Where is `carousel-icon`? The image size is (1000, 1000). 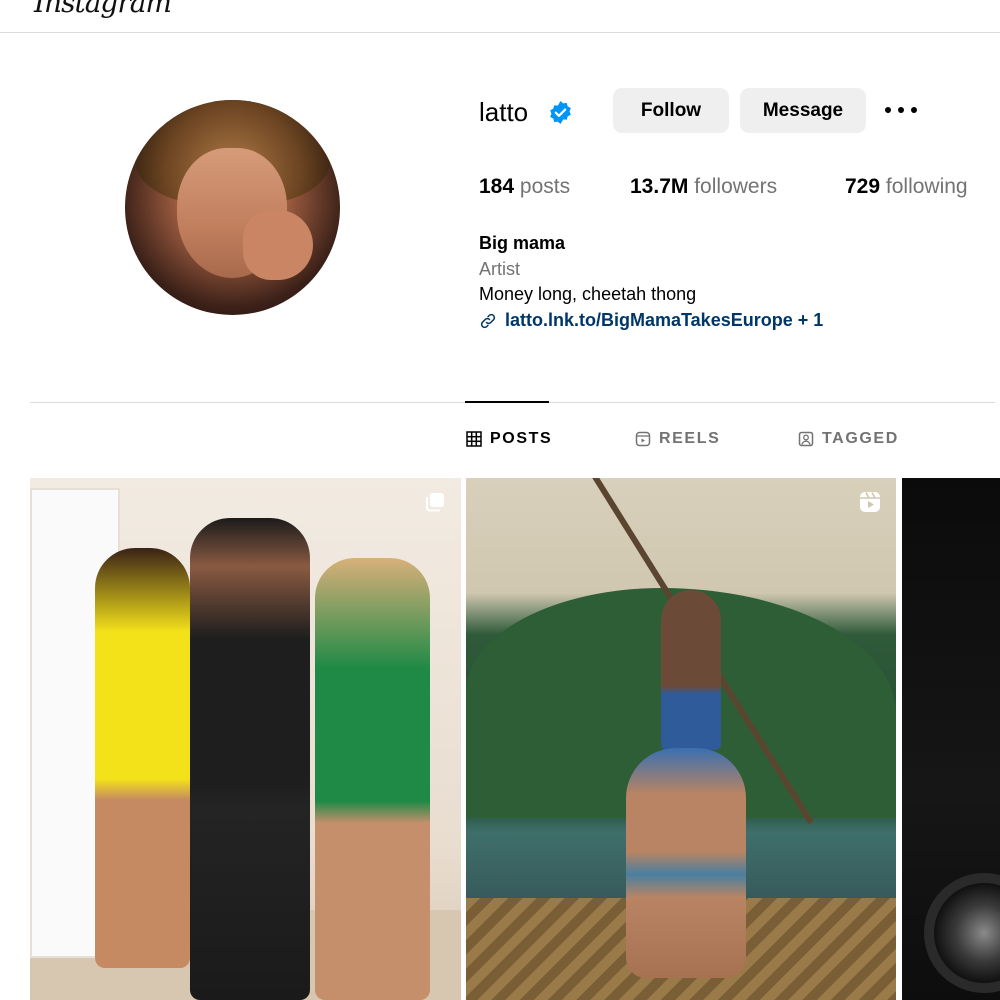
carousel-icon is located at coordinates (435, 502).